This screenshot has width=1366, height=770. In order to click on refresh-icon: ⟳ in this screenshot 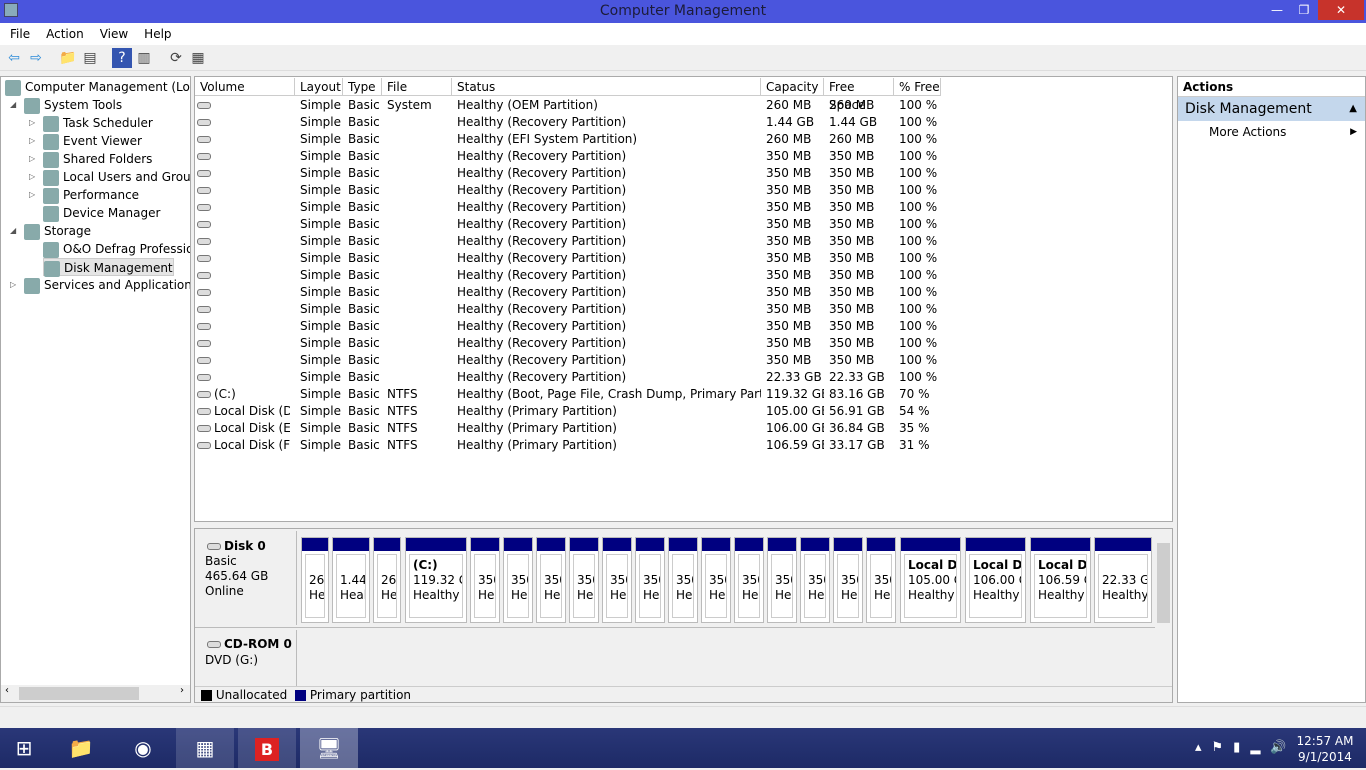, I will do `click(176, 58)`.